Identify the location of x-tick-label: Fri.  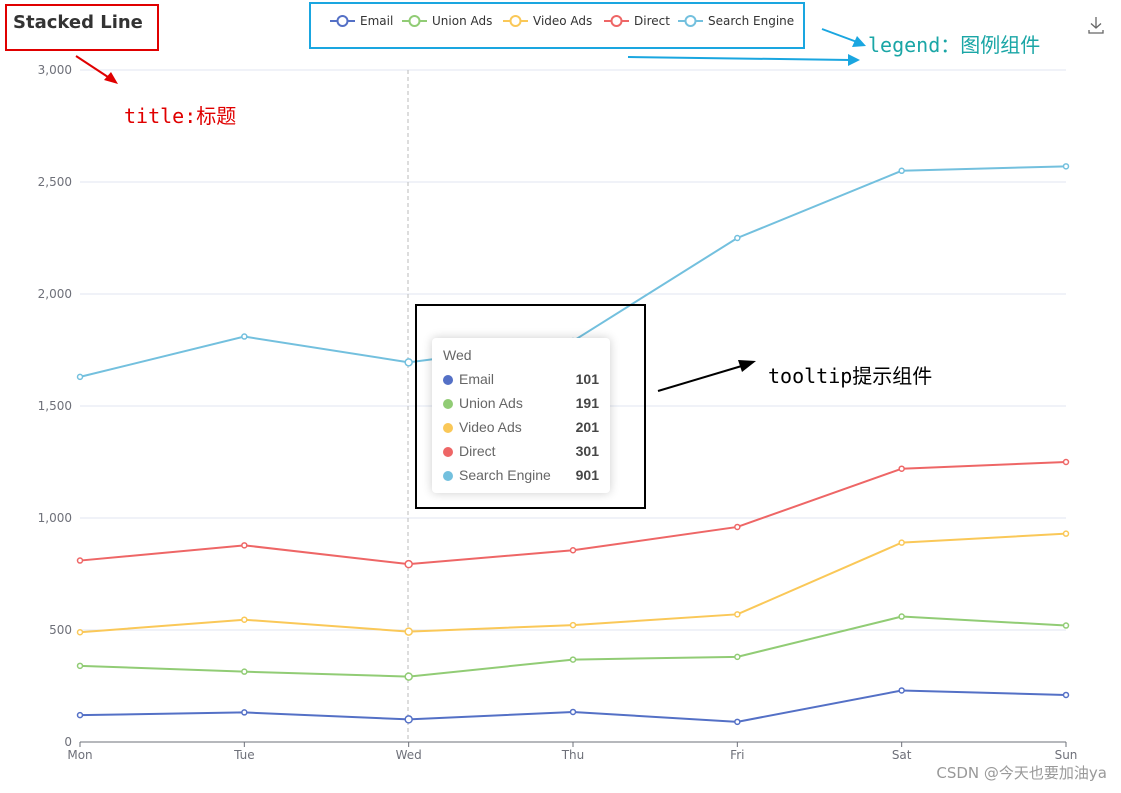
(737, 755).